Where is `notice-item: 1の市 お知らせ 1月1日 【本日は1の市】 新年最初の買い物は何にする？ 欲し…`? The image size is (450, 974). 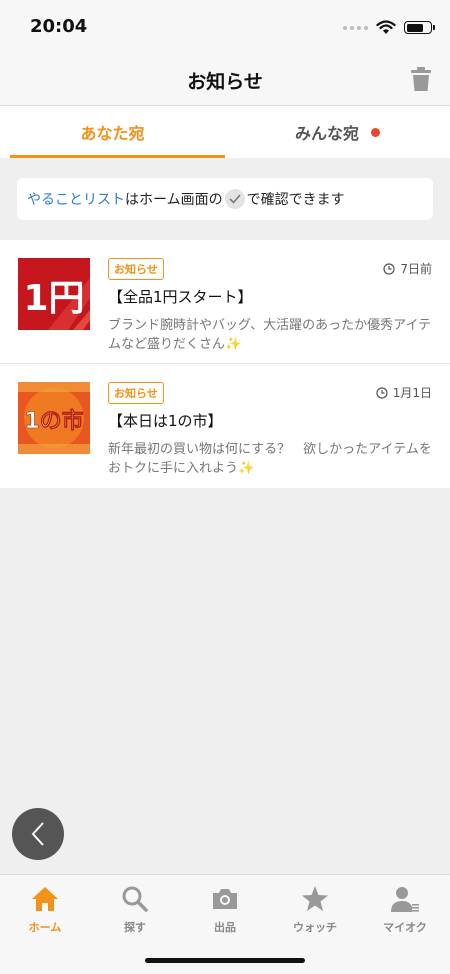
notice-item: 1の市 お知らせ 1月1日 【本日は1の市】 新年最初の買い物は何にする？ 欲し… is located at coordinates (225, 426).